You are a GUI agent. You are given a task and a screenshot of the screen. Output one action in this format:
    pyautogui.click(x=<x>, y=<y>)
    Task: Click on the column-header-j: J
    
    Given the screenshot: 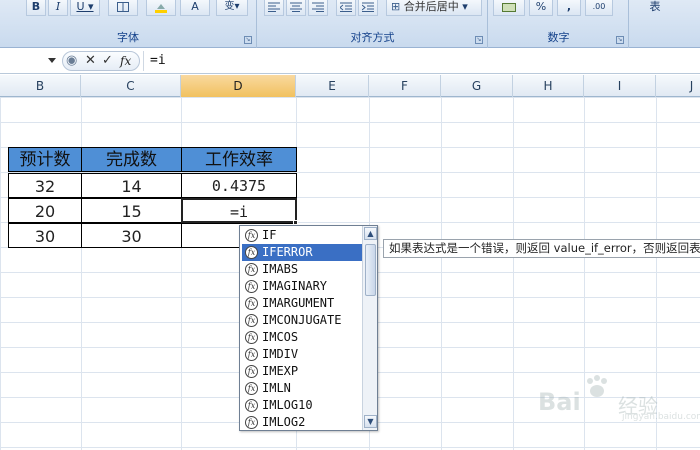 What is the action you would take?
    pyautogui.click(x=678, y=86)
    